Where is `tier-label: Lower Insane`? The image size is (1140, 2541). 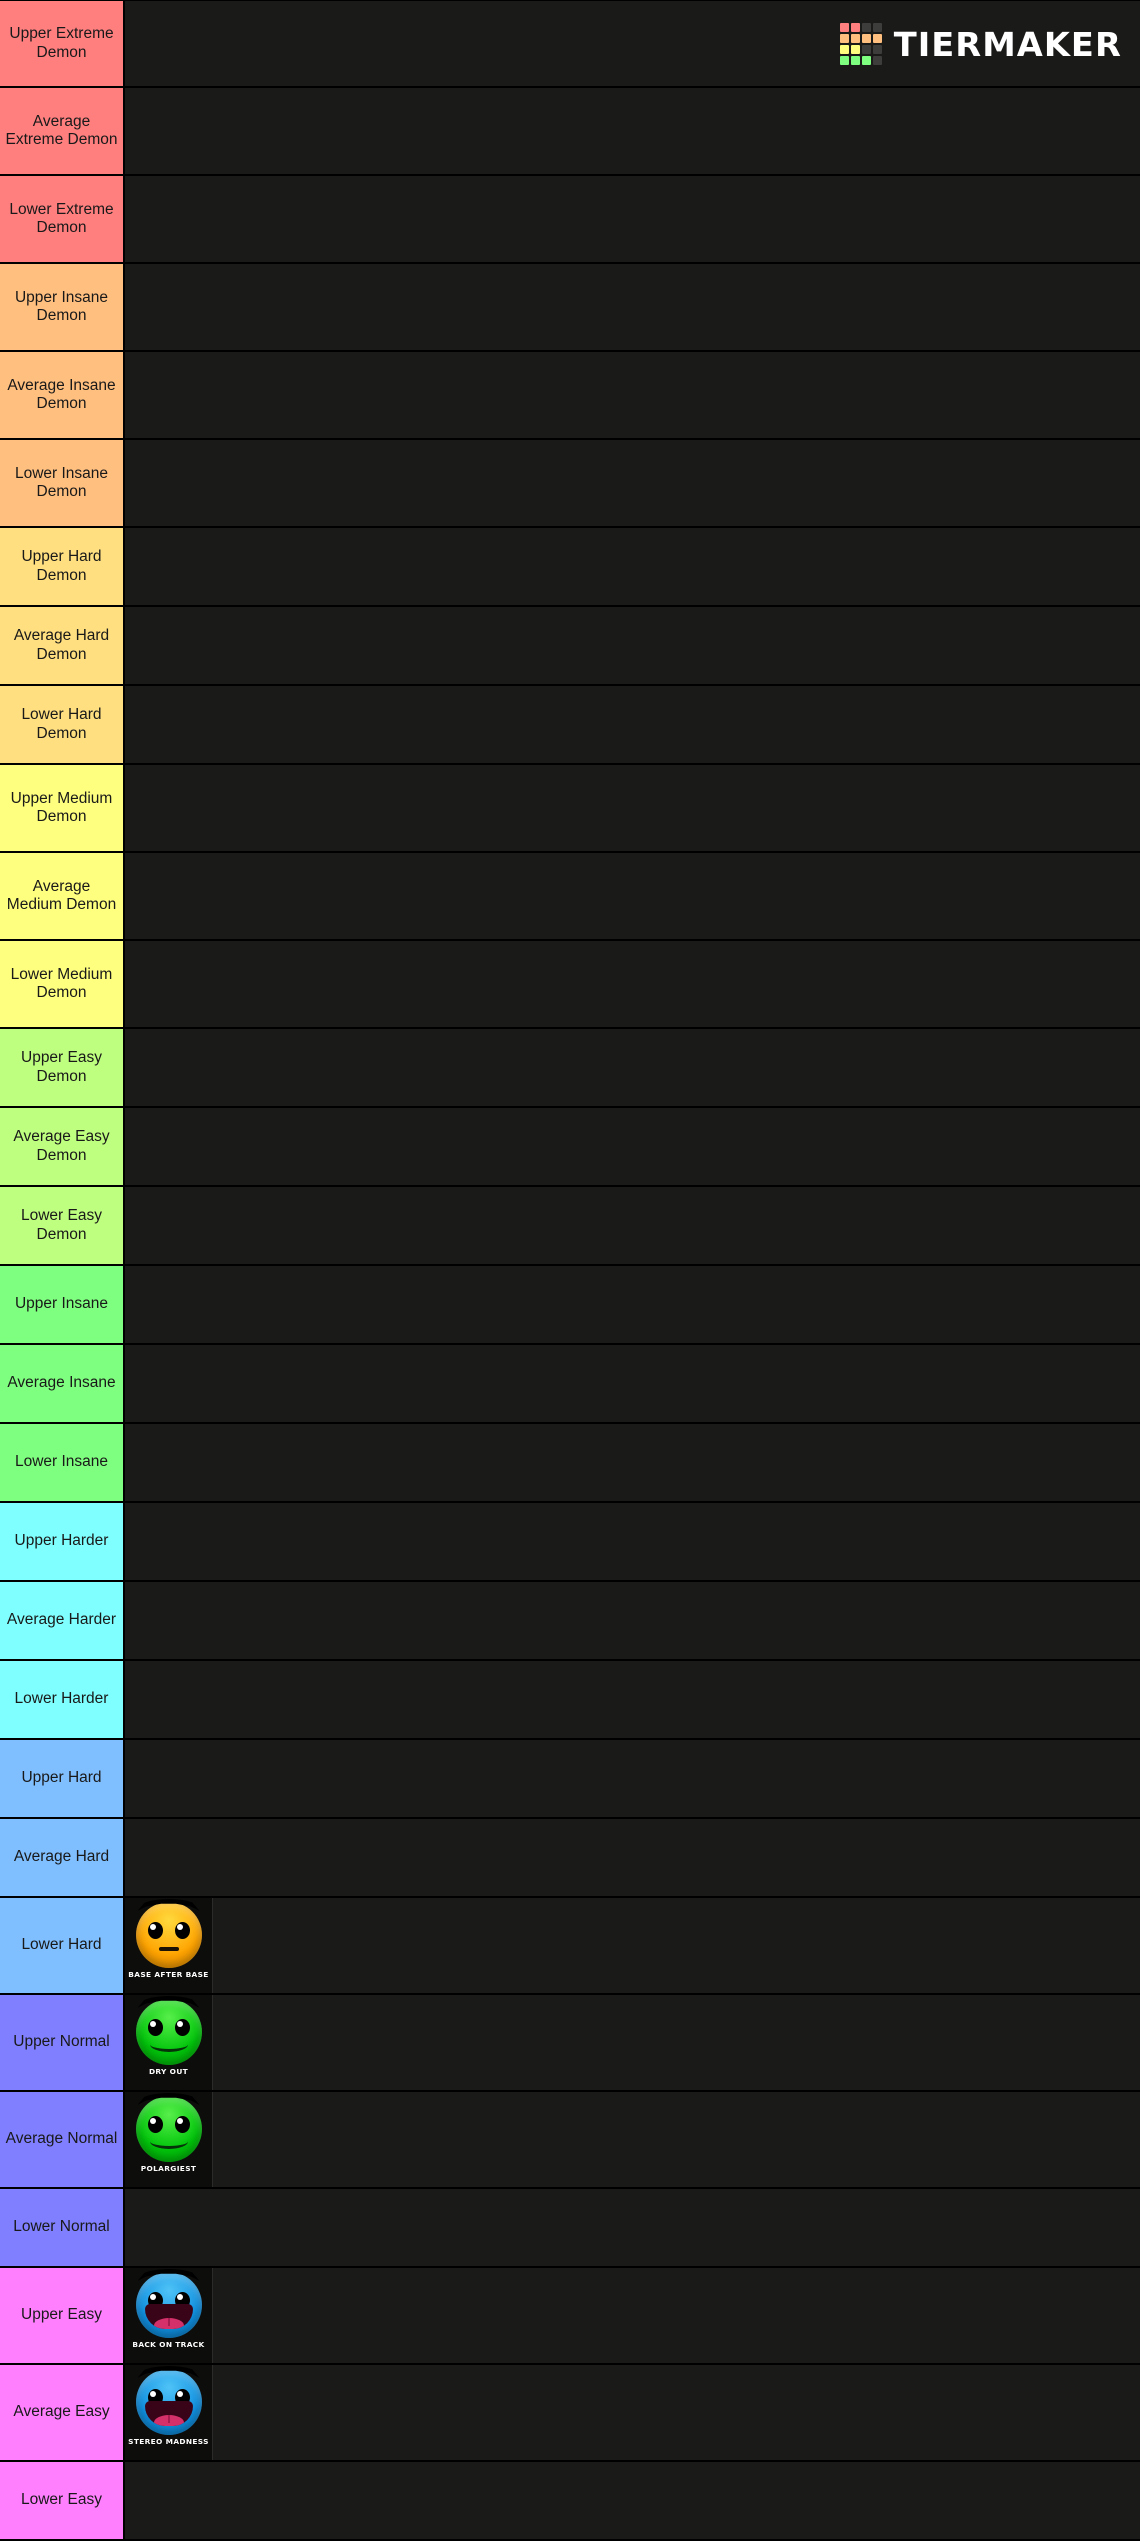
tier-label: Lower Insane is located at coordinates (62, 1462).